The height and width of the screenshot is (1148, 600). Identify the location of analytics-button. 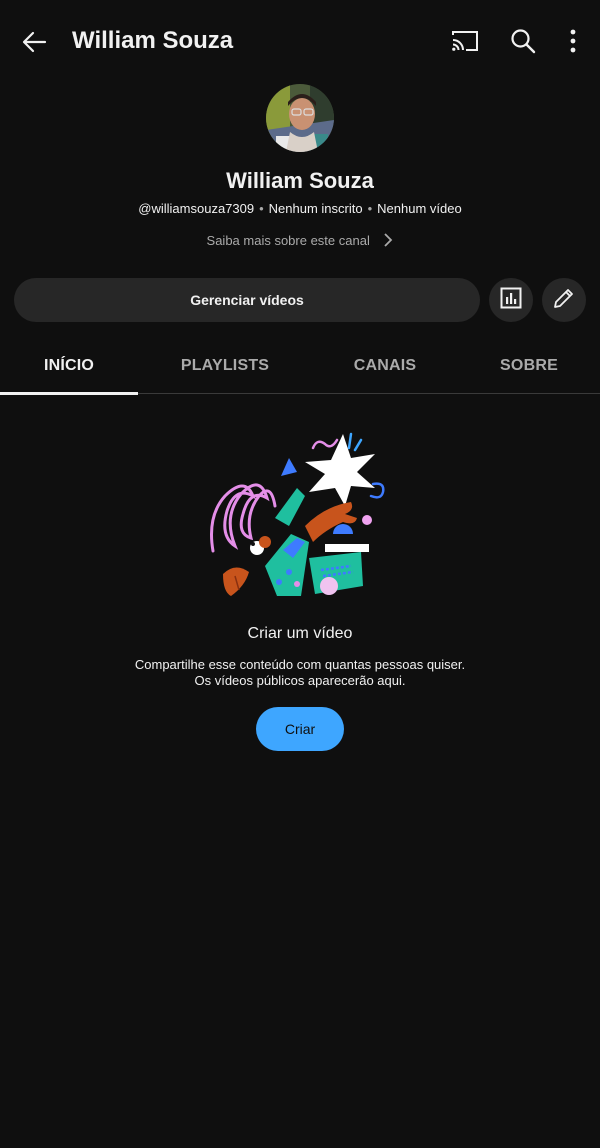
(511, 300).